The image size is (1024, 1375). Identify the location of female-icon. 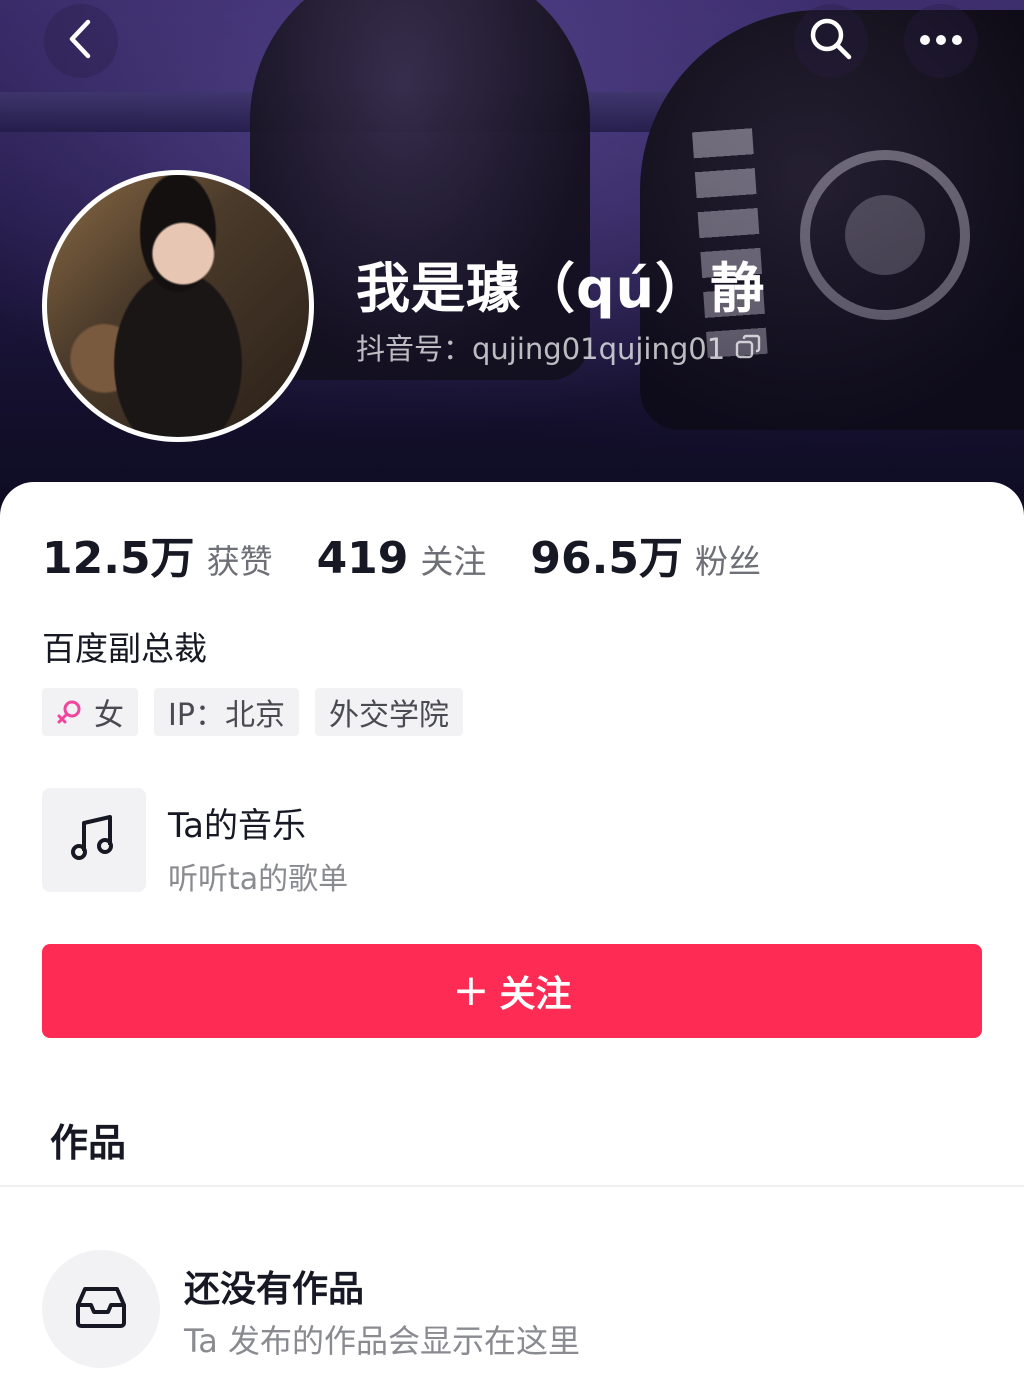
(69, 712).